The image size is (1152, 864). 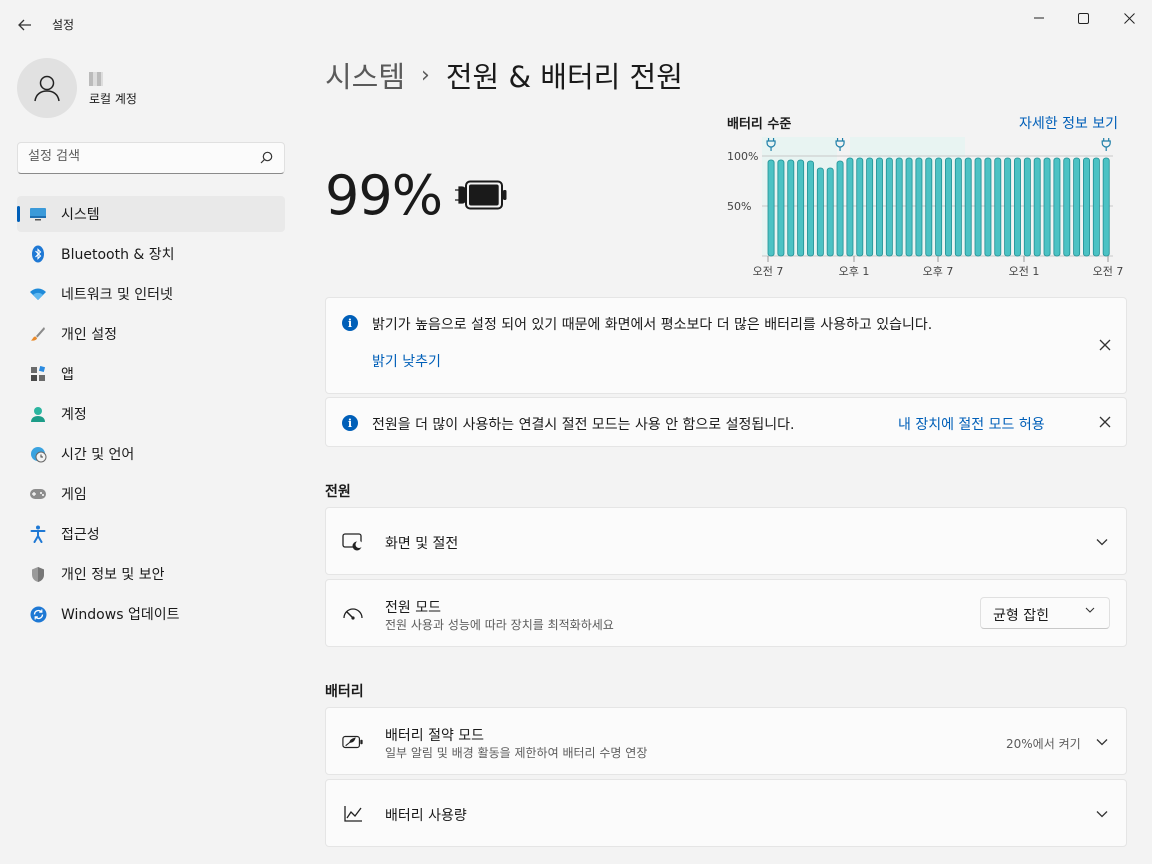 I want to click on search-input, so click(x=138, y=156).